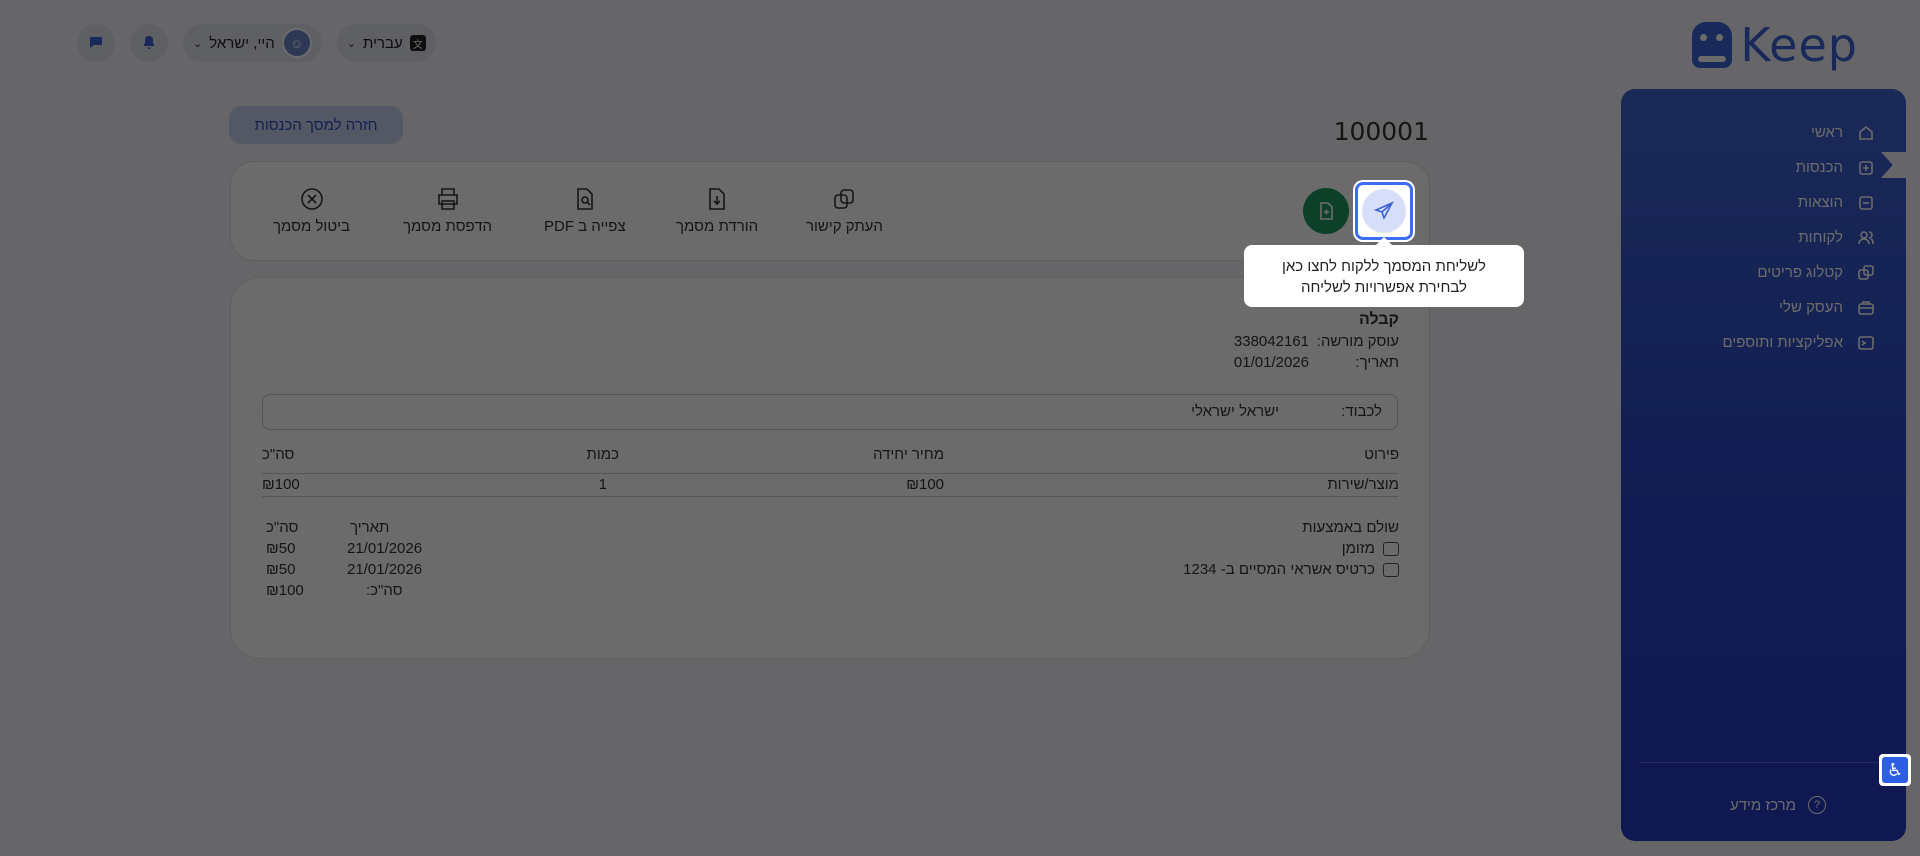 This screenshot has width=1920, height=856. Describe the element at coordinates (602, 454) in the screenshot. I see `col-qty: כמות` at that location.